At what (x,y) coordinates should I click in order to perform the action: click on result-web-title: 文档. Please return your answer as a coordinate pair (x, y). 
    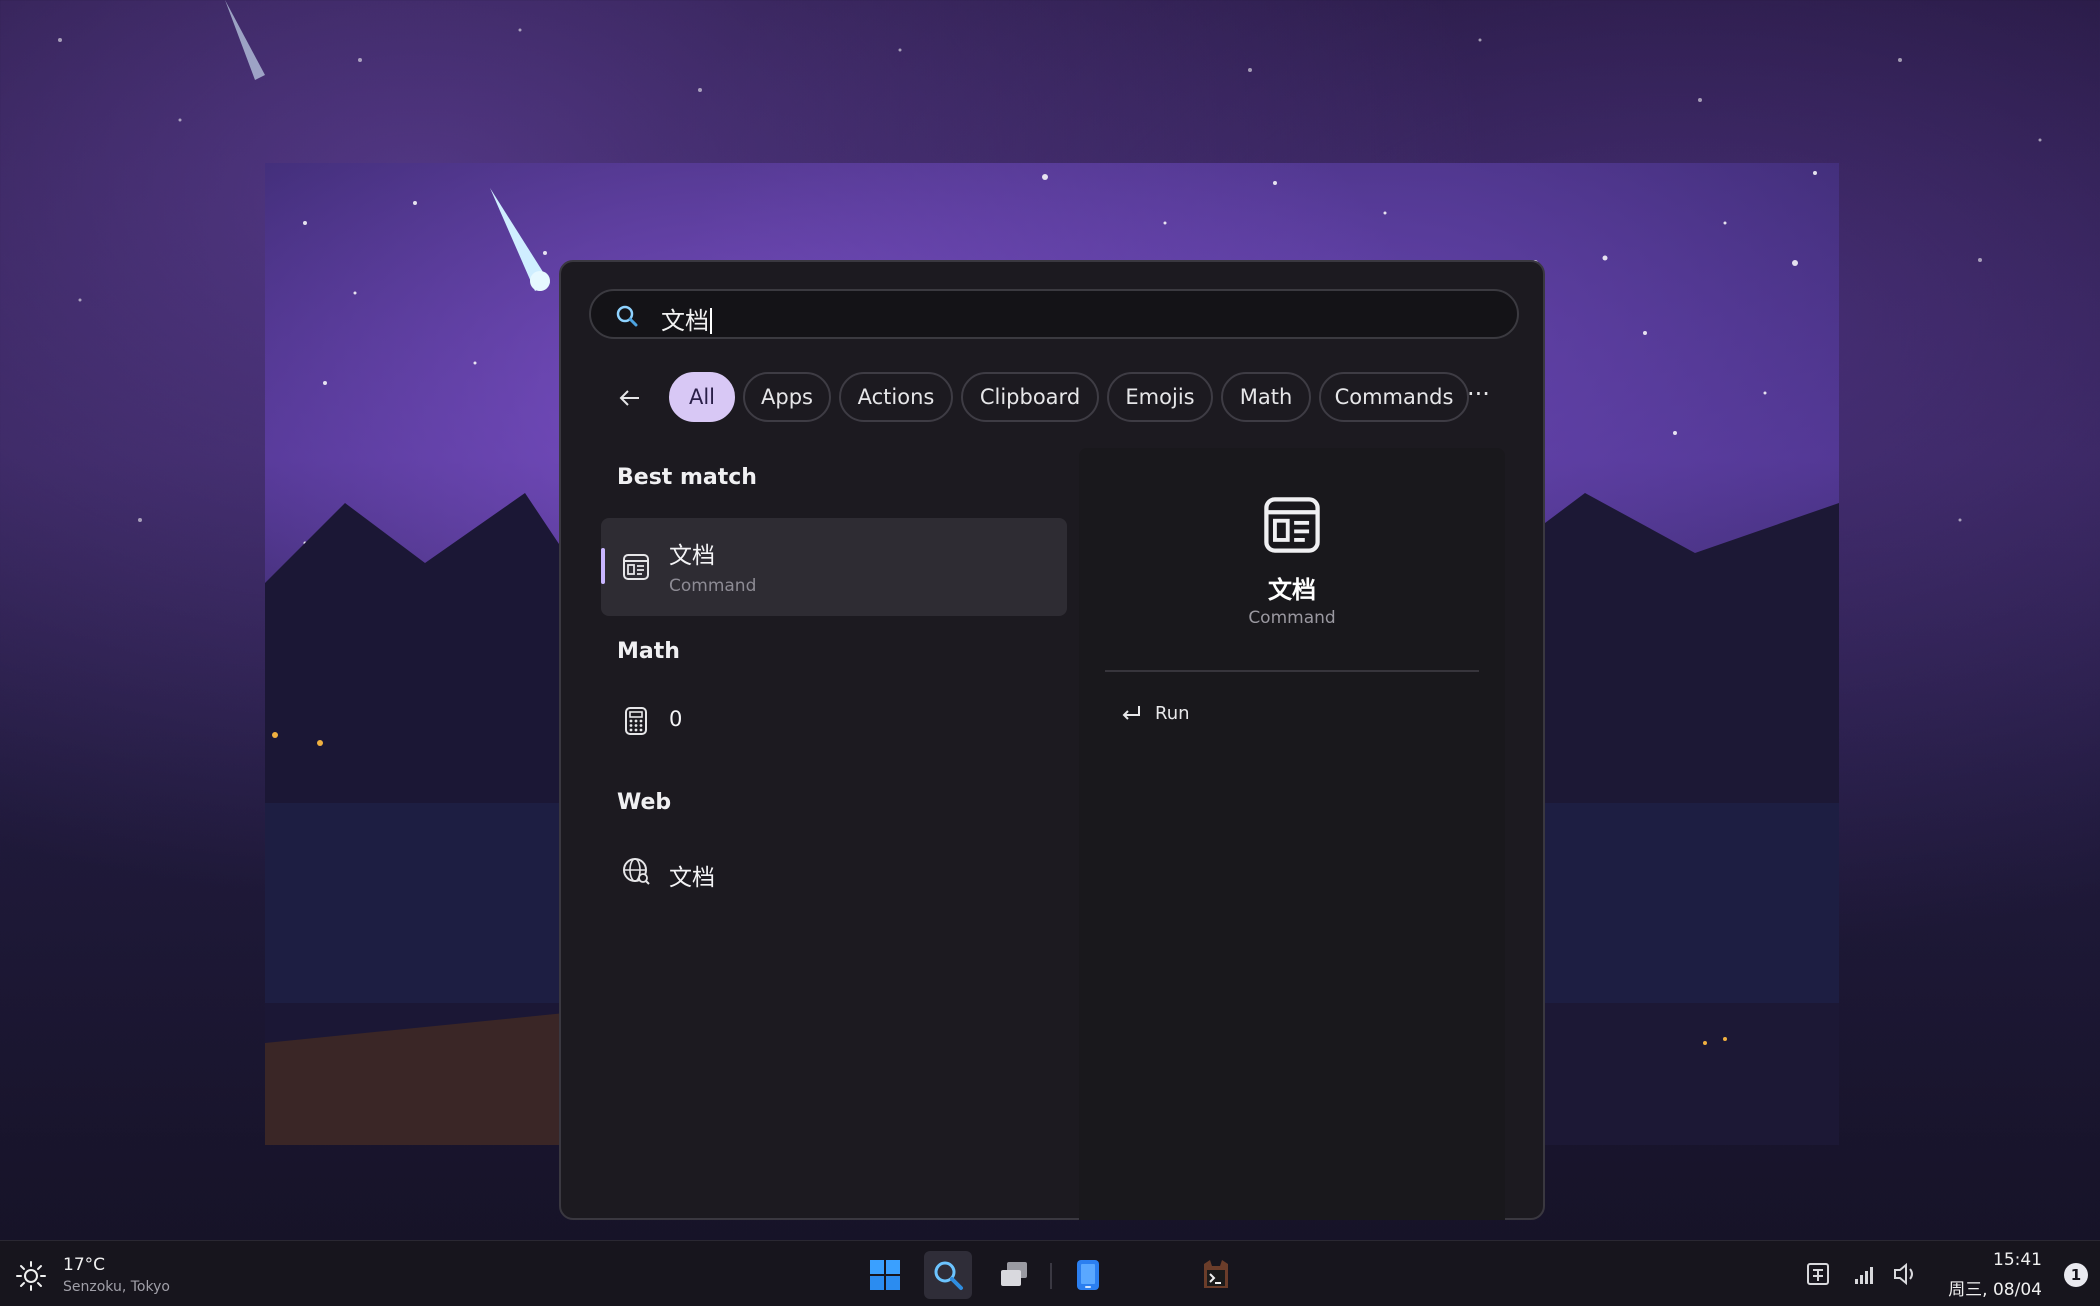
    Looking at the image, I should click on (692, 878).